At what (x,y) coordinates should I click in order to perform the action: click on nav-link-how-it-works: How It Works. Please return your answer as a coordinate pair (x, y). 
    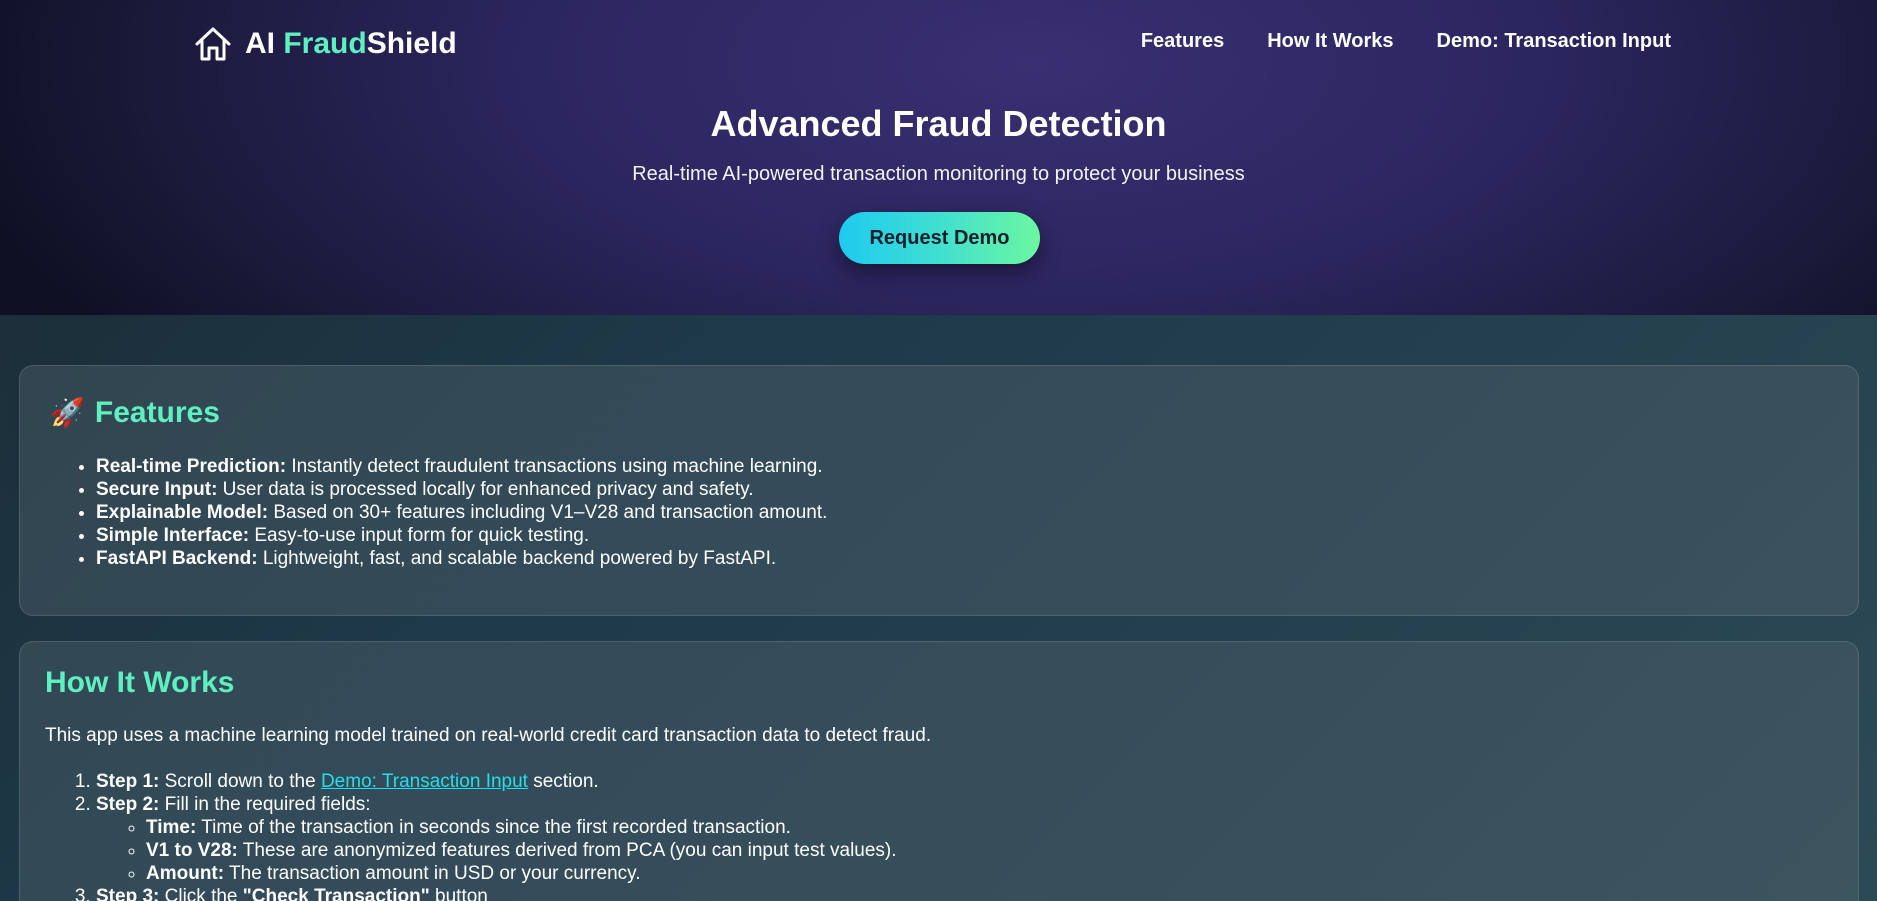
    Looking at the image, I should click on (1330, 41).